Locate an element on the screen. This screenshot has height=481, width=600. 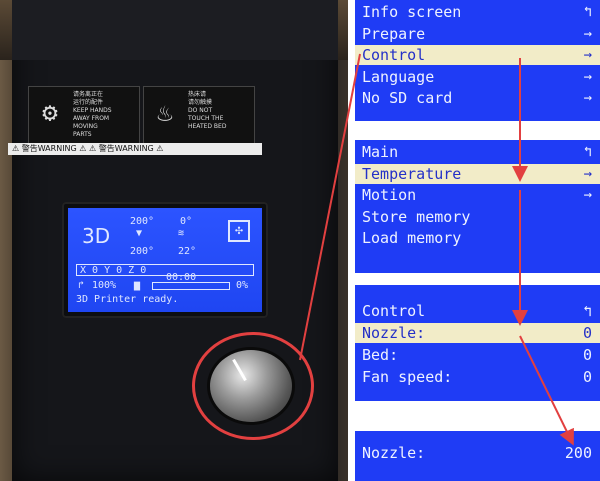
menu-item-control: Control → is located at coordinates (477, 55).